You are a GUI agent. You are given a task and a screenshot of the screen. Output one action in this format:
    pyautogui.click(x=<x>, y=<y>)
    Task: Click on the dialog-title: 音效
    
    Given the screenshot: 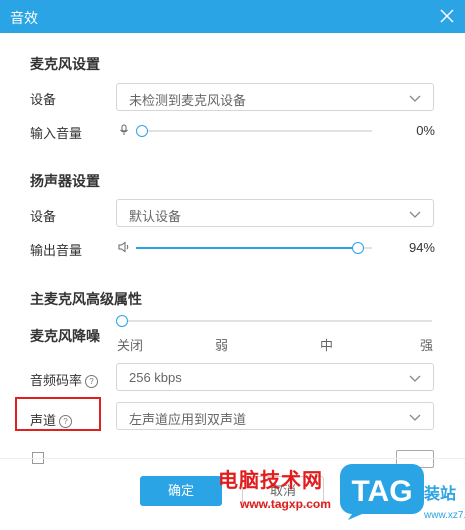 What is the action you would take?
    pyautogui.click(x=24, y=18)
    